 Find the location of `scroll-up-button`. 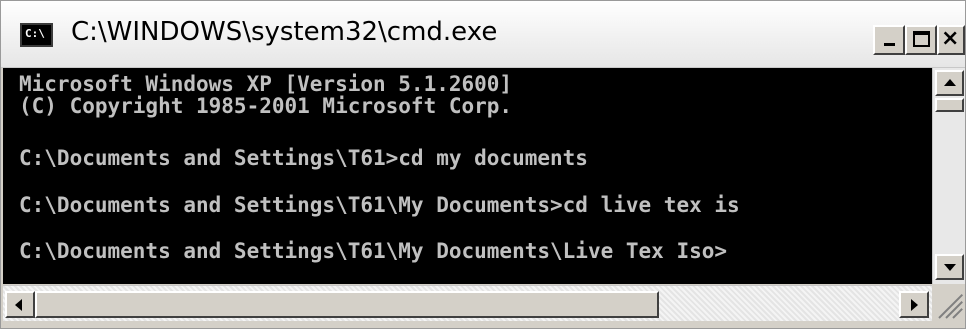

scroll-up-button is located at coordinates (949, 83).